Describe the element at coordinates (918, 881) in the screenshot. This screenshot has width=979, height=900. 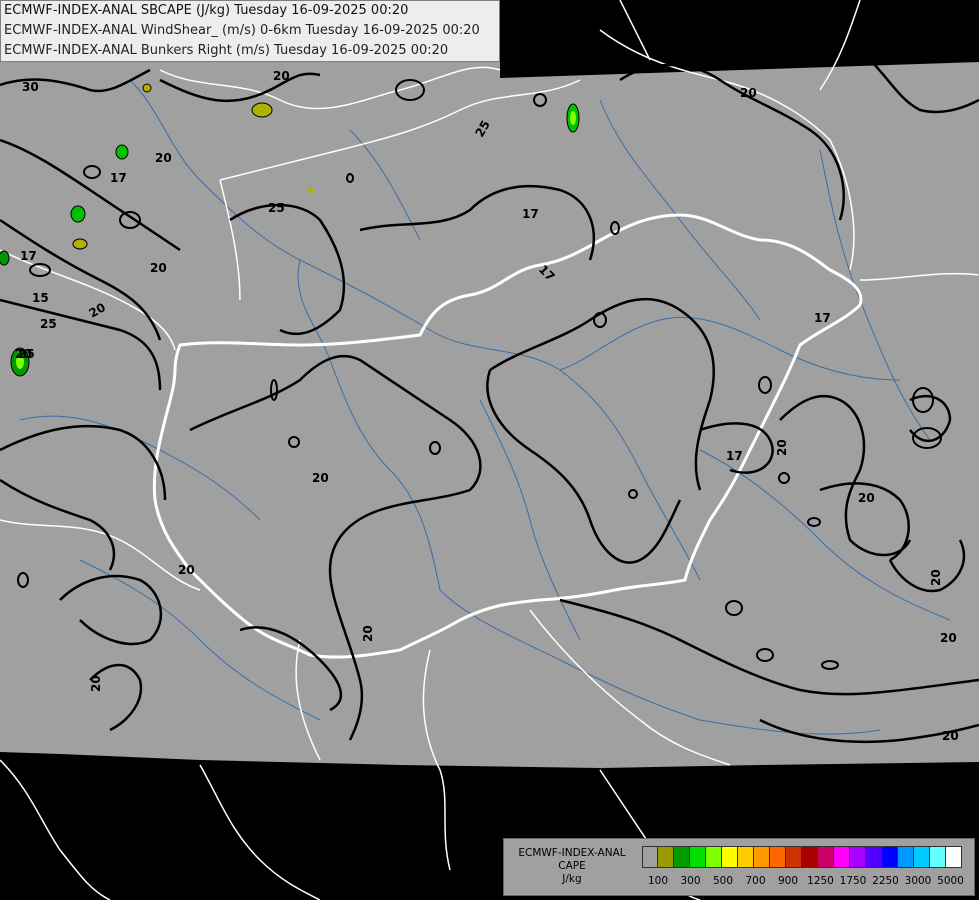
I see `legend-tick-label: 3000` at that location.